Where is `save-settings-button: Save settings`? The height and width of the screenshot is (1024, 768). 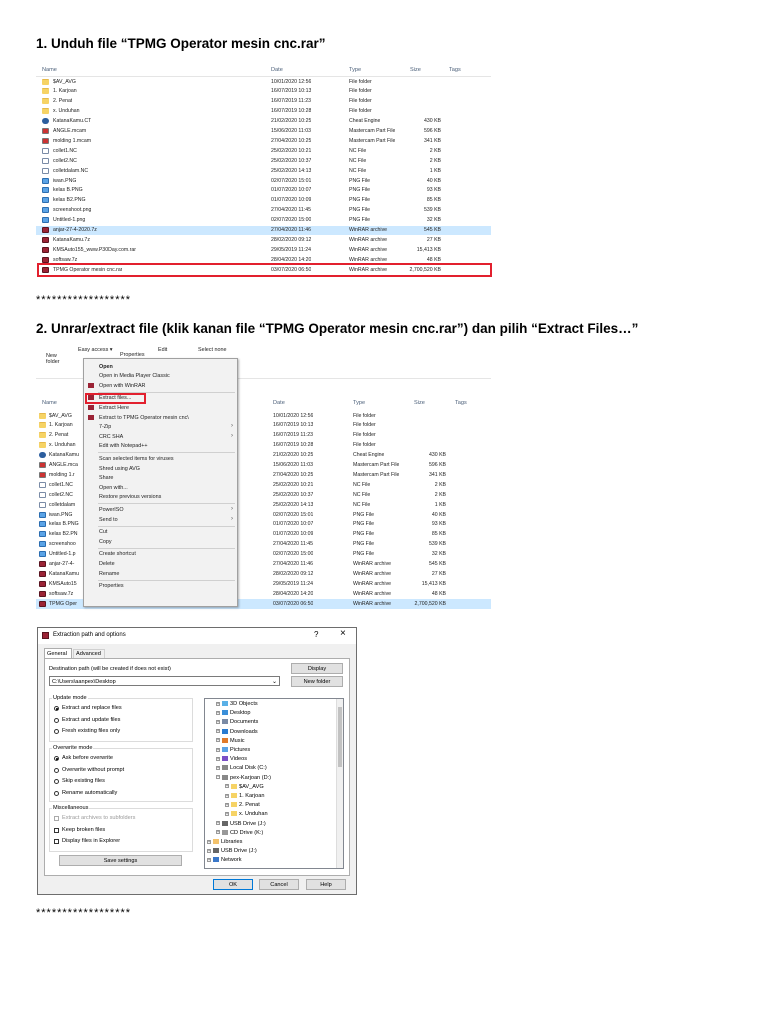 save-settings-button: Save settings is located at coordinates (120, 860).